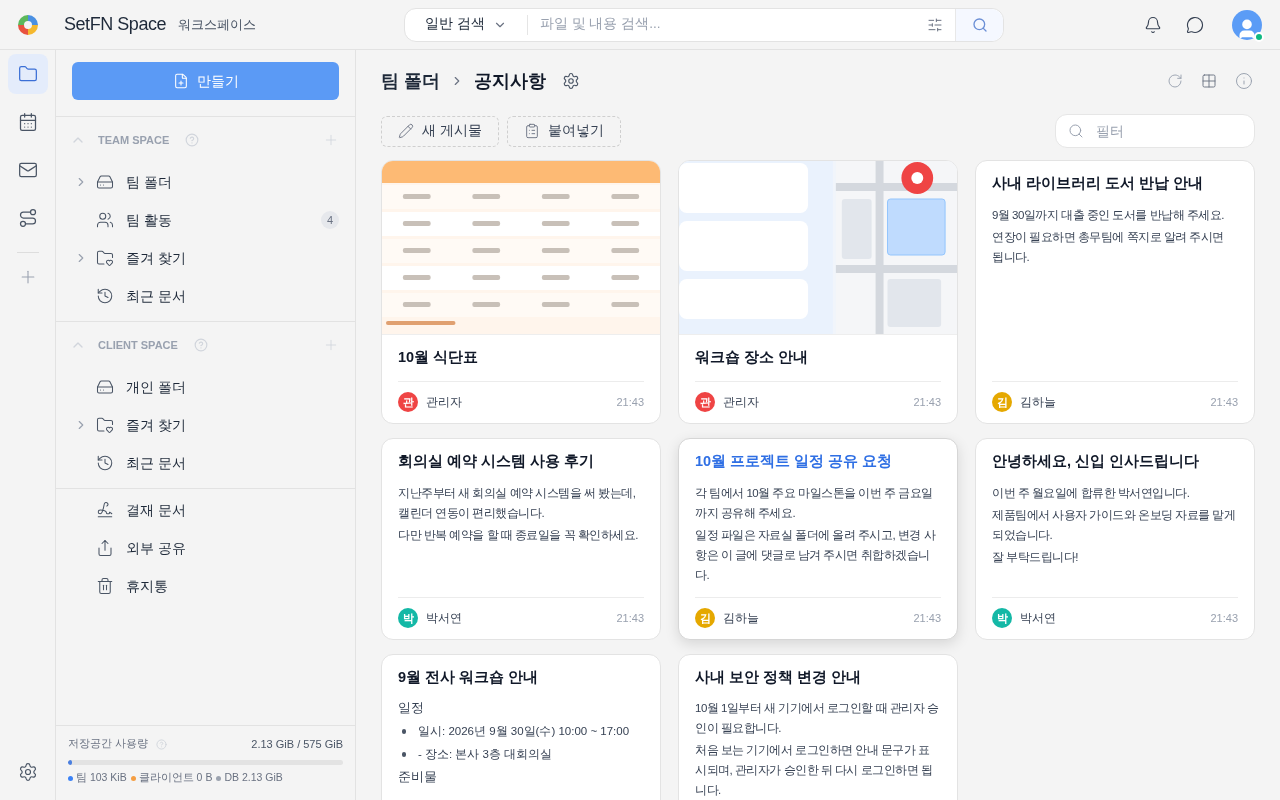 This screenshot has width=1280, height=800. What do you see at coordinates (101, 778) in the screenshot?
I see `legend-label: 팀 103 KiB` at bounding box center [101, 778].